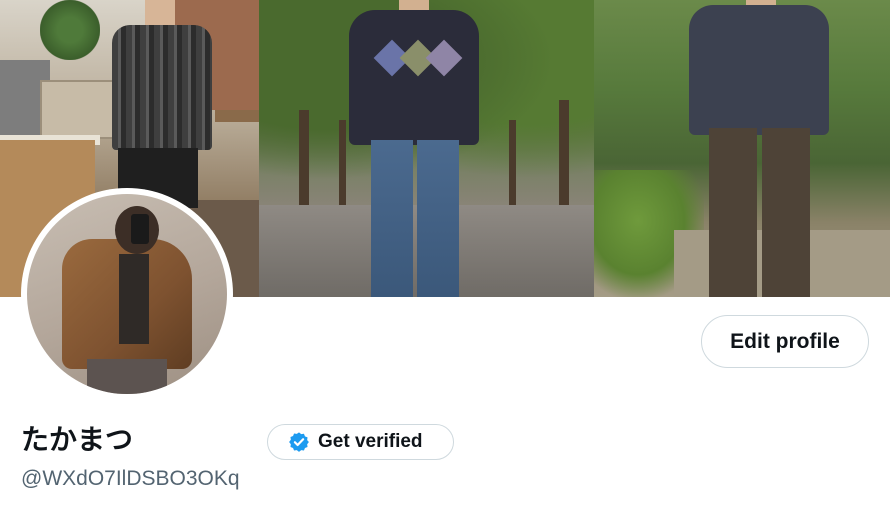 The height and width of the screenshot is (515, 890). Describe the element at coordinates (370, 441) in the screenshot. I see `get-verified-label: Get verified` at that location.